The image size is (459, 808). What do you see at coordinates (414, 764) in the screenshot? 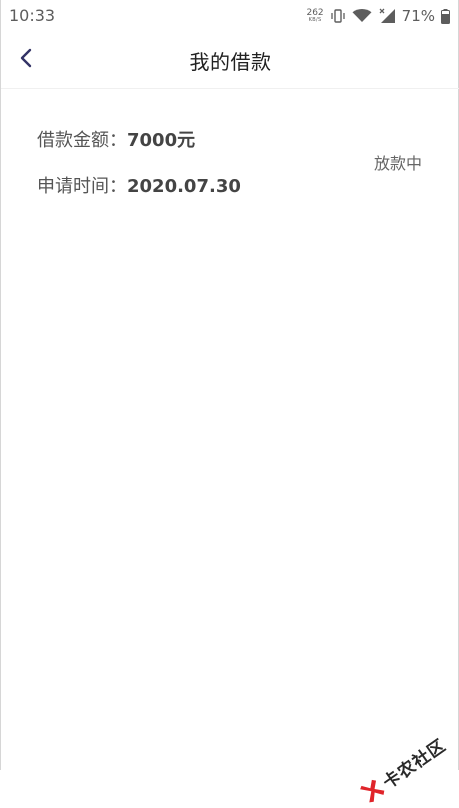
I see `watermark-text: 卡农社区` at bounding box center [414, 764].